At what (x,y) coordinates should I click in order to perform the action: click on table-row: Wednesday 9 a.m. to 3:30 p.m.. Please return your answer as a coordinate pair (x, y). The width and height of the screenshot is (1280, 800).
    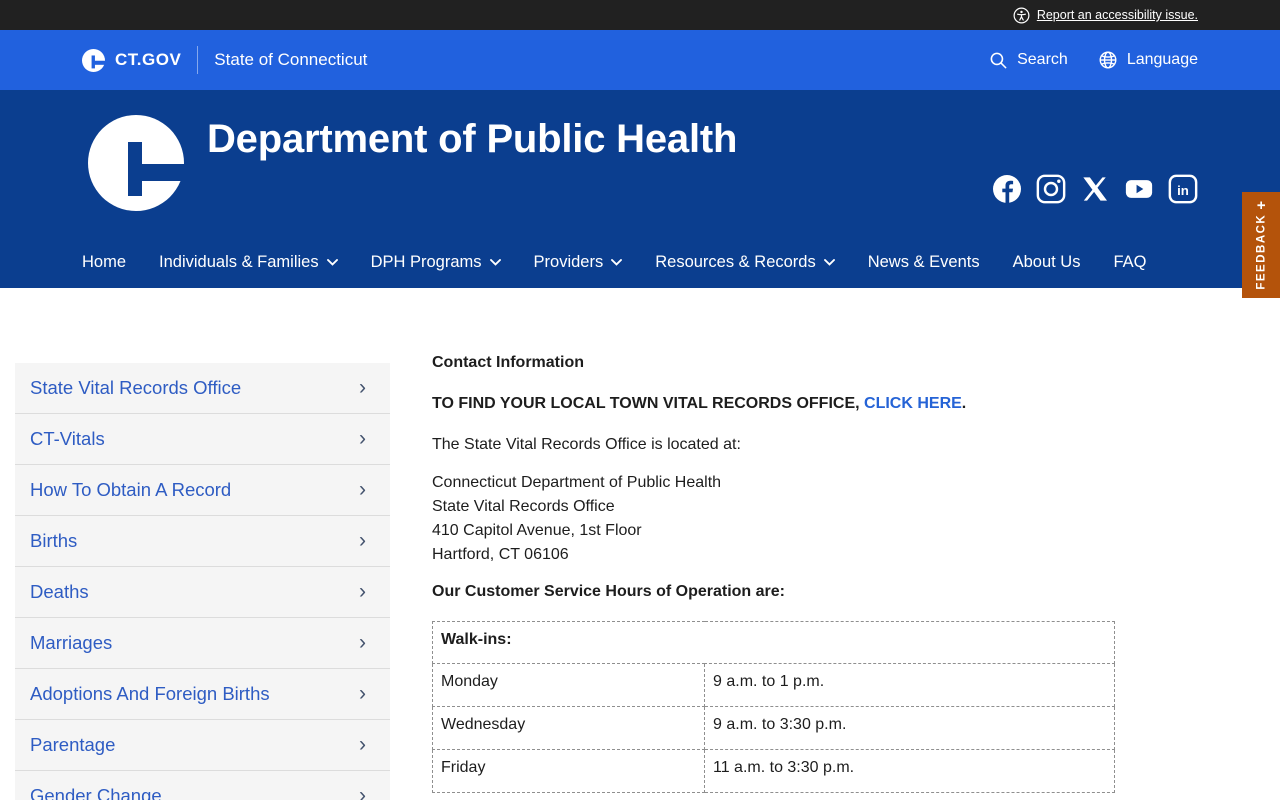
    Looking at the image, I should click on (773, 728).